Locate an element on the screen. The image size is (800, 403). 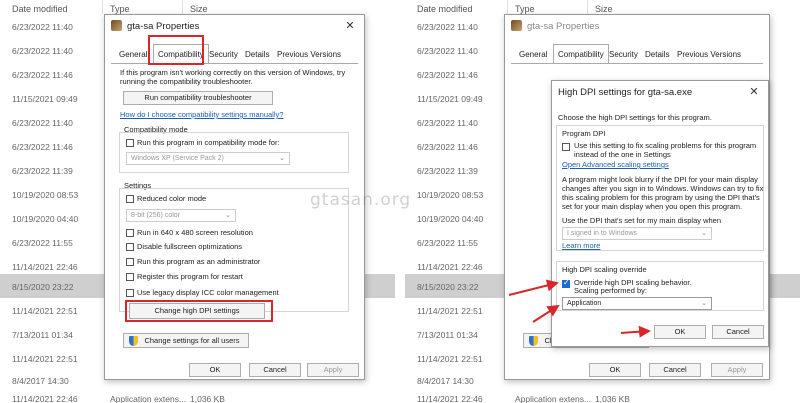
properties-titlebar: gta-sa Properties ✕ is located at coordinates (234, 26).